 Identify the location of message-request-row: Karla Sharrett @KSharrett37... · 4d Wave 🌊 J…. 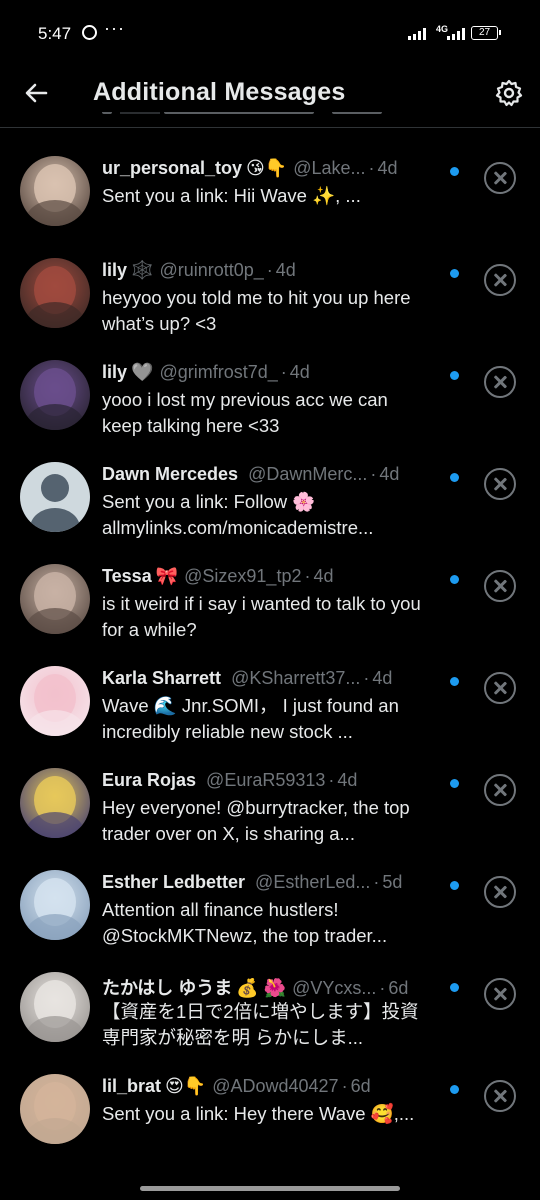
(270, 690).